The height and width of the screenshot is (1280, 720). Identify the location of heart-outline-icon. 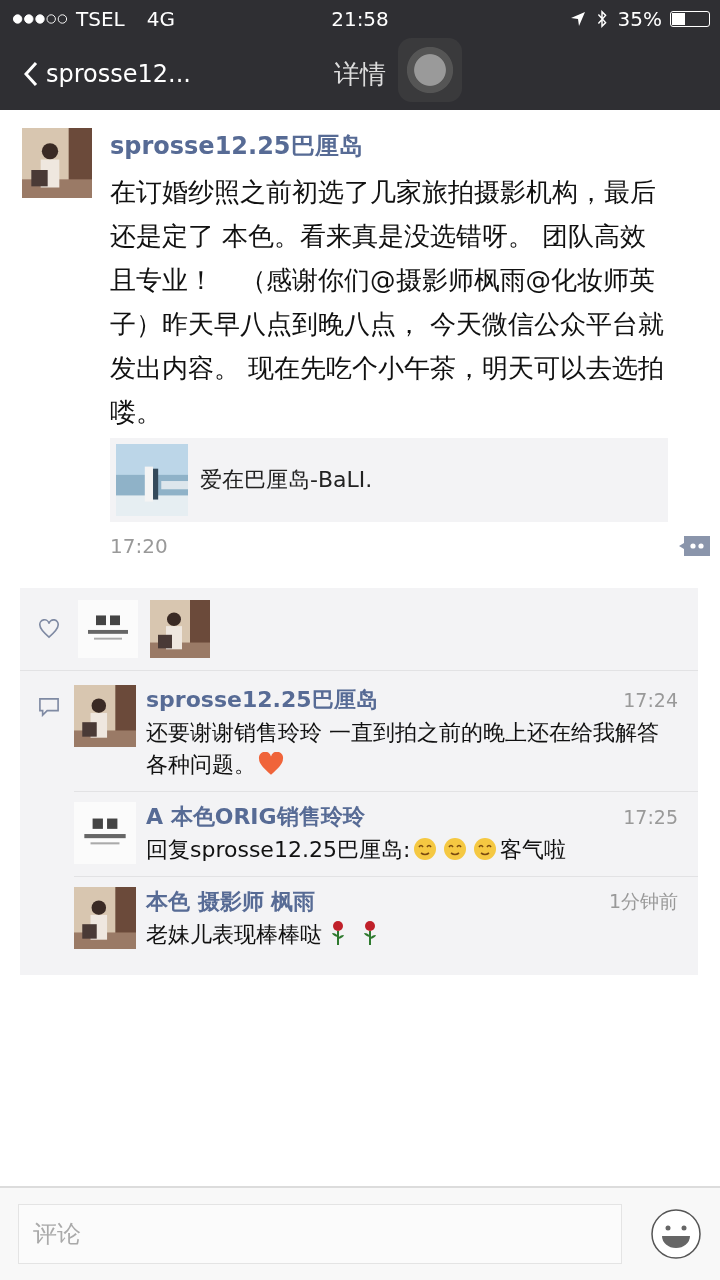
(49, 629).